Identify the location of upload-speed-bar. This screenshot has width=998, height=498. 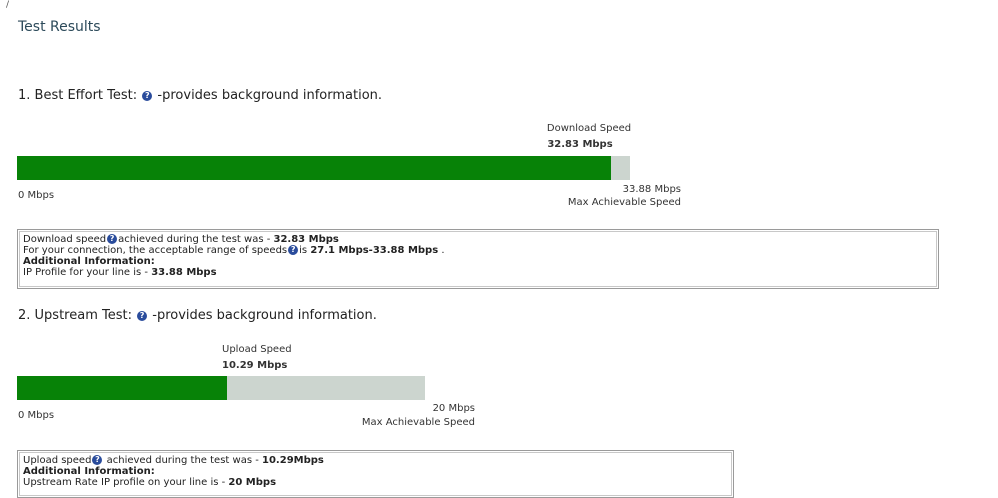
(221, 388).